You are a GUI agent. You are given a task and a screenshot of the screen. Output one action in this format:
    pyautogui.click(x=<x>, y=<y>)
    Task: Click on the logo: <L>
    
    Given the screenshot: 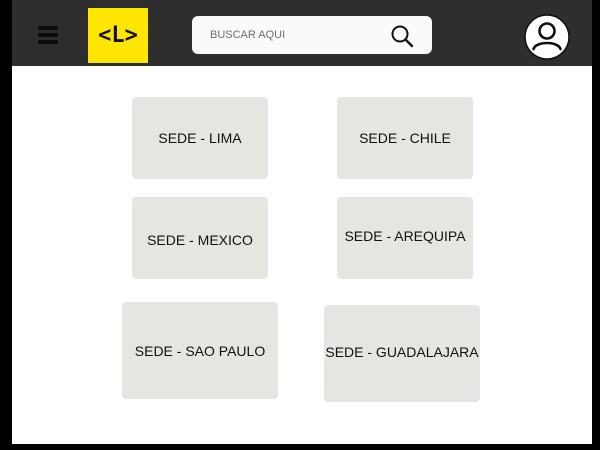 What is the action you would take?
    pyautogui.click(x=118, y=35)
    